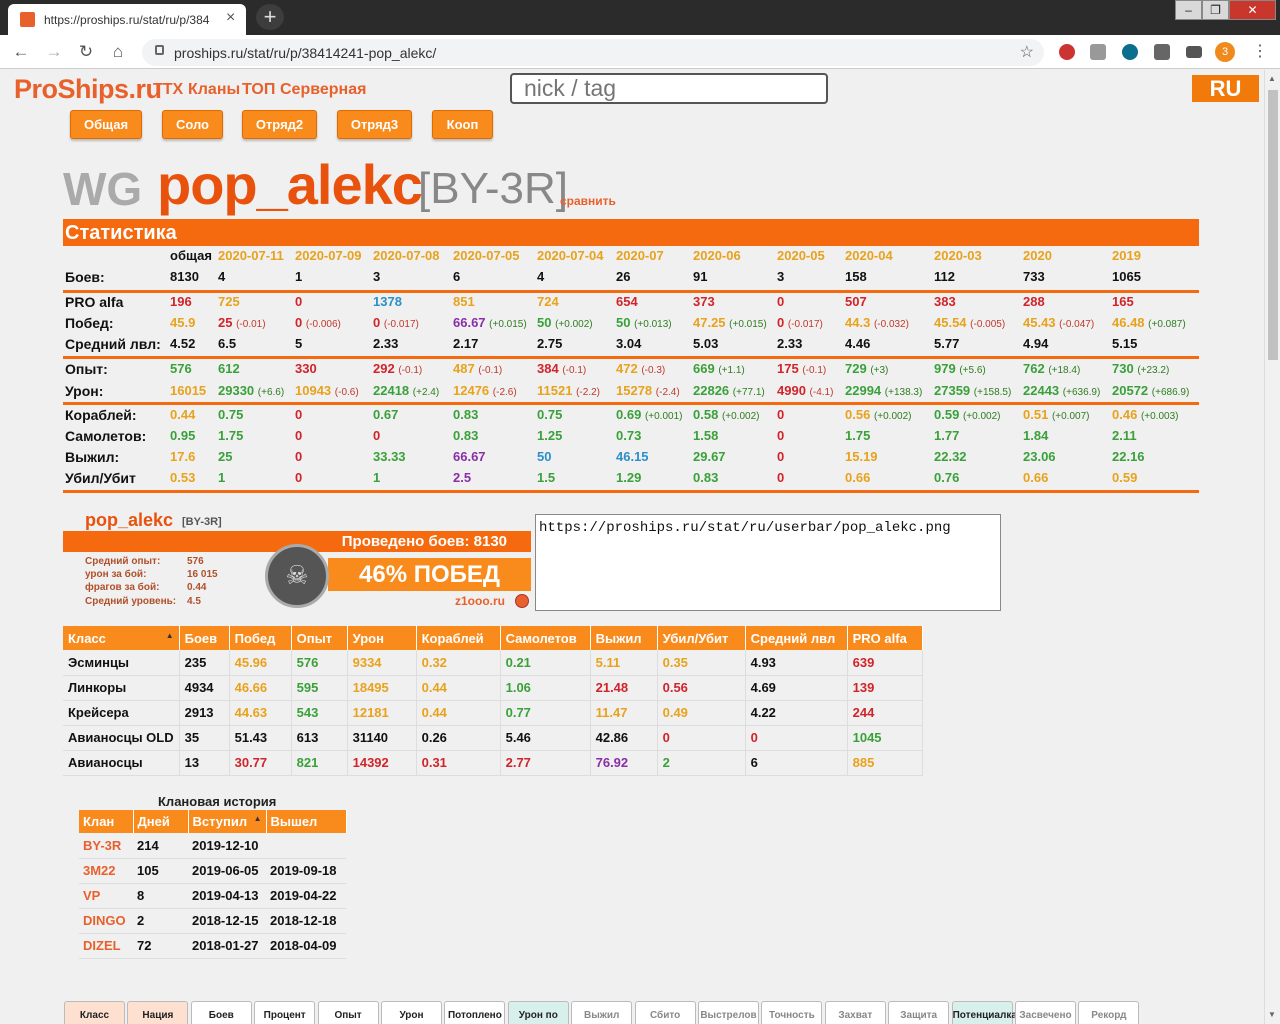 The image size is (1280, 1024). I want to click on adblock-extension-icon, so click(1067, 52).